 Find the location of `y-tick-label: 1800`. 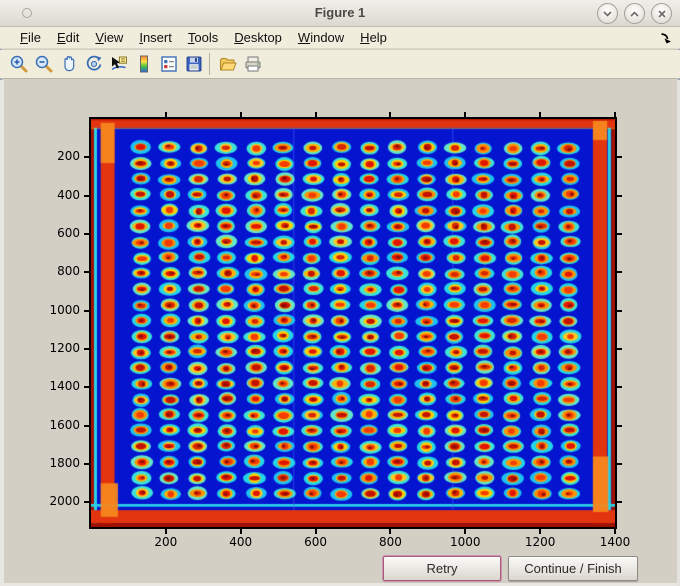

y-tick-label: 1800 is located at coordinates (64, 463).